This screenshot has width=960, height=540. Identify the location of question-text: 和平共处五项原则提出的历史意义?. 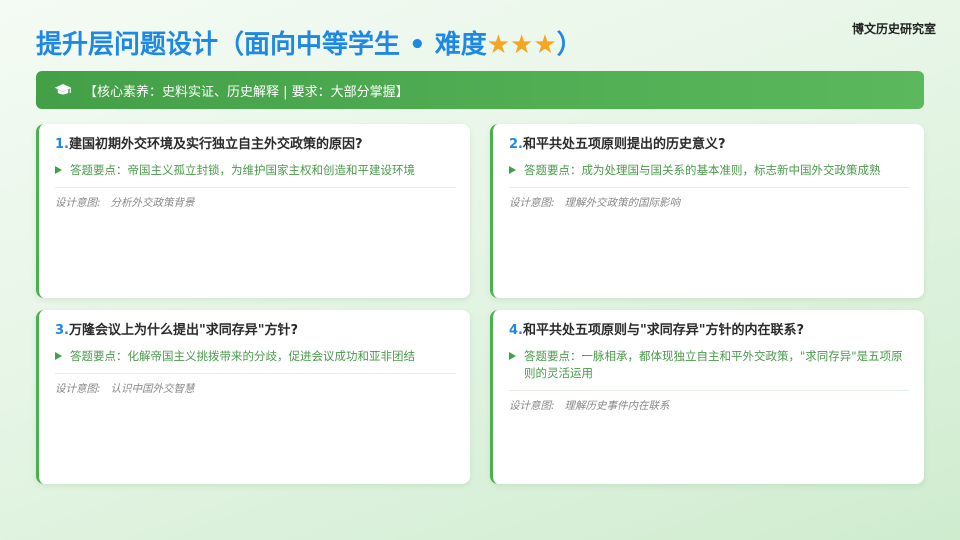
(624, 144).